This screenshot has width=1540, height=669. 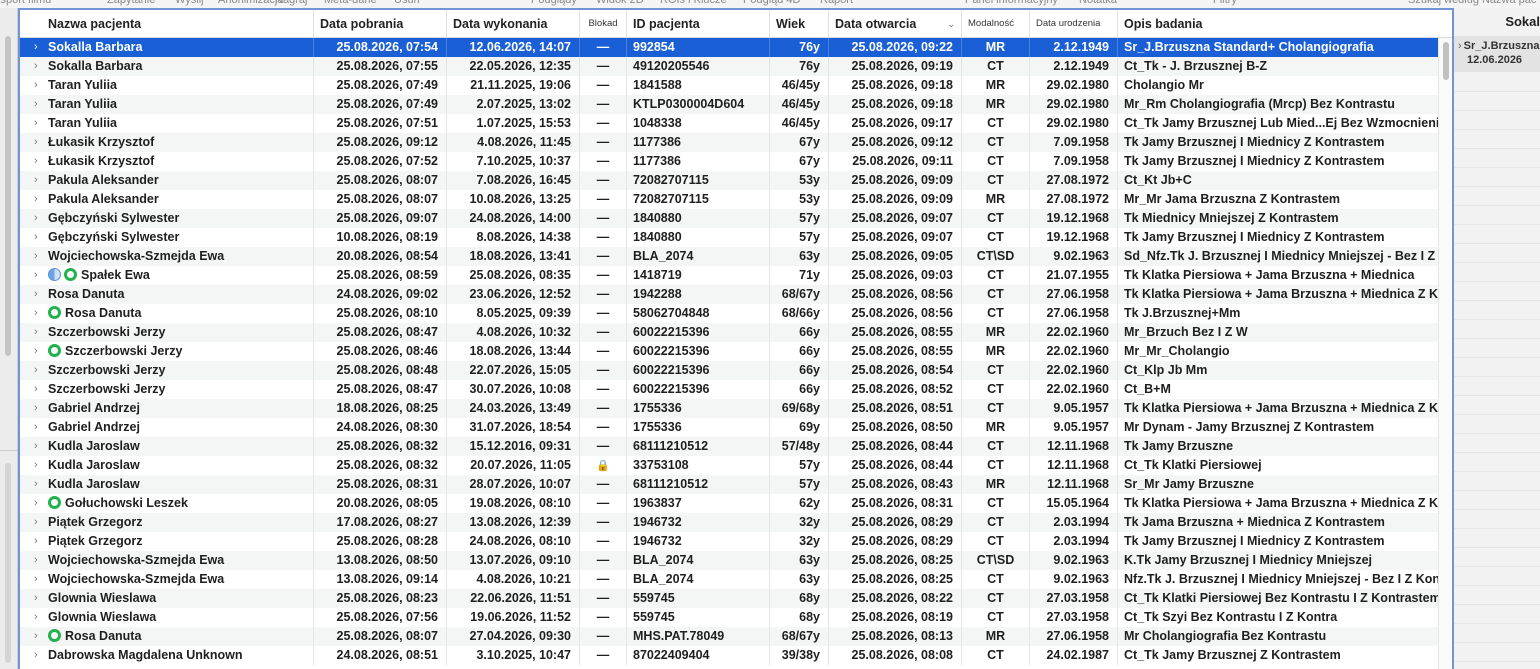 I want to click on column-header-description: Opis badania, so click(x=1278, y=24).